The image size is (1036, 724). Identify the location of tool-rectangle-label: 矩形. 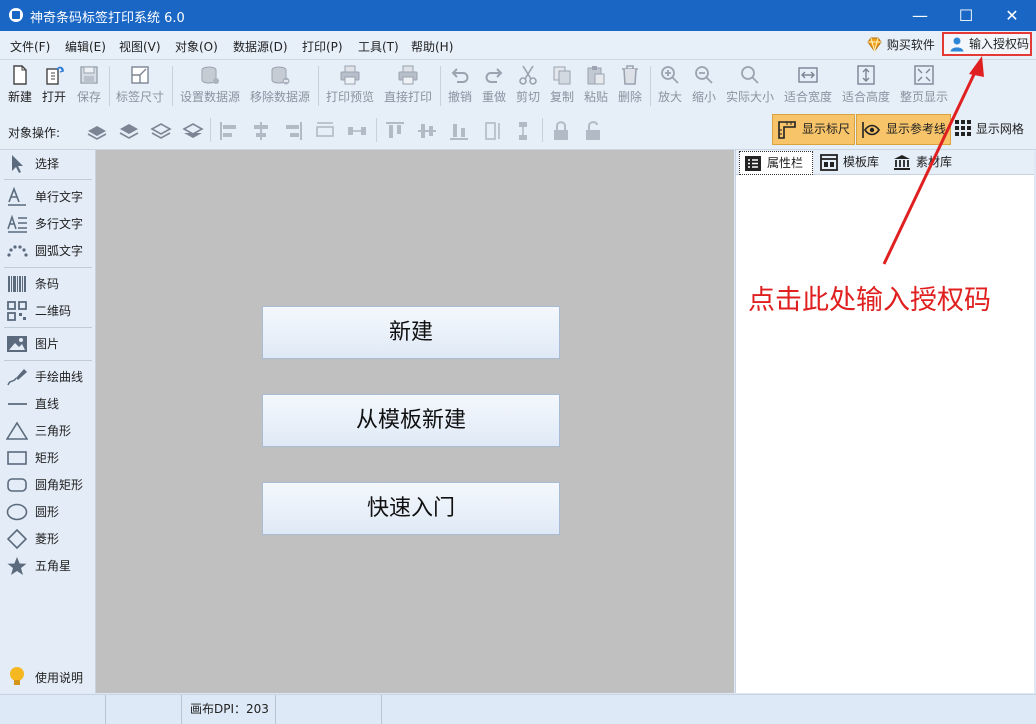
(47, 458).